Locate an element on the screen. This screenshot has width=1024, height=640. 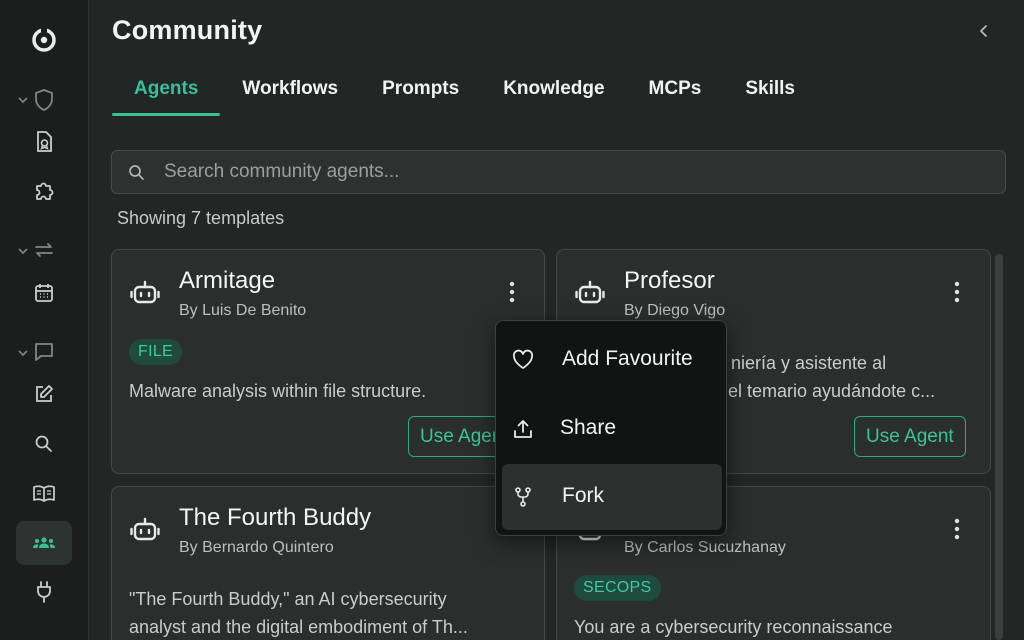
menu-item-fork: Fork is located at coordinates (612, 497).